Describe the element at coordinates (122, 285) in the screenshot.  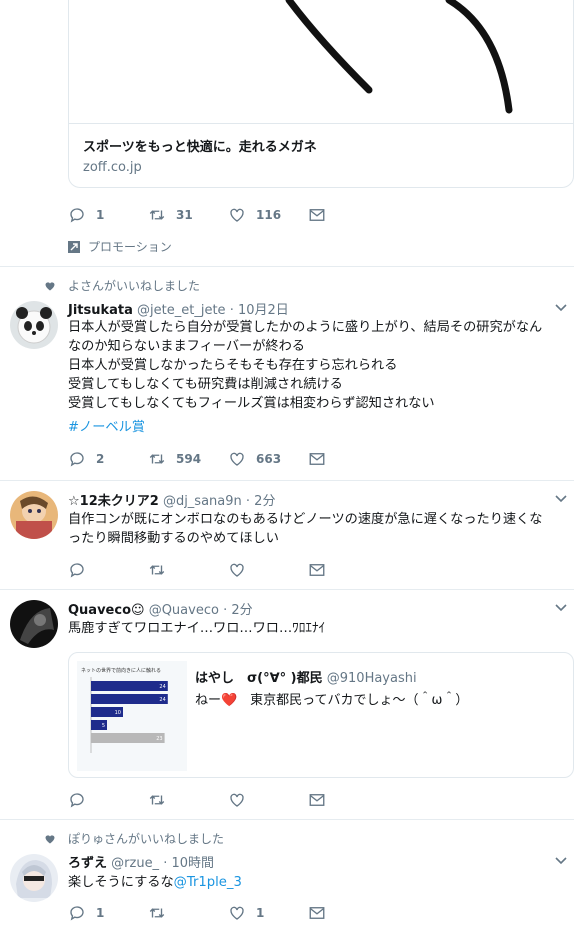
I see `social-context: よさんがいいねしました` at that location.